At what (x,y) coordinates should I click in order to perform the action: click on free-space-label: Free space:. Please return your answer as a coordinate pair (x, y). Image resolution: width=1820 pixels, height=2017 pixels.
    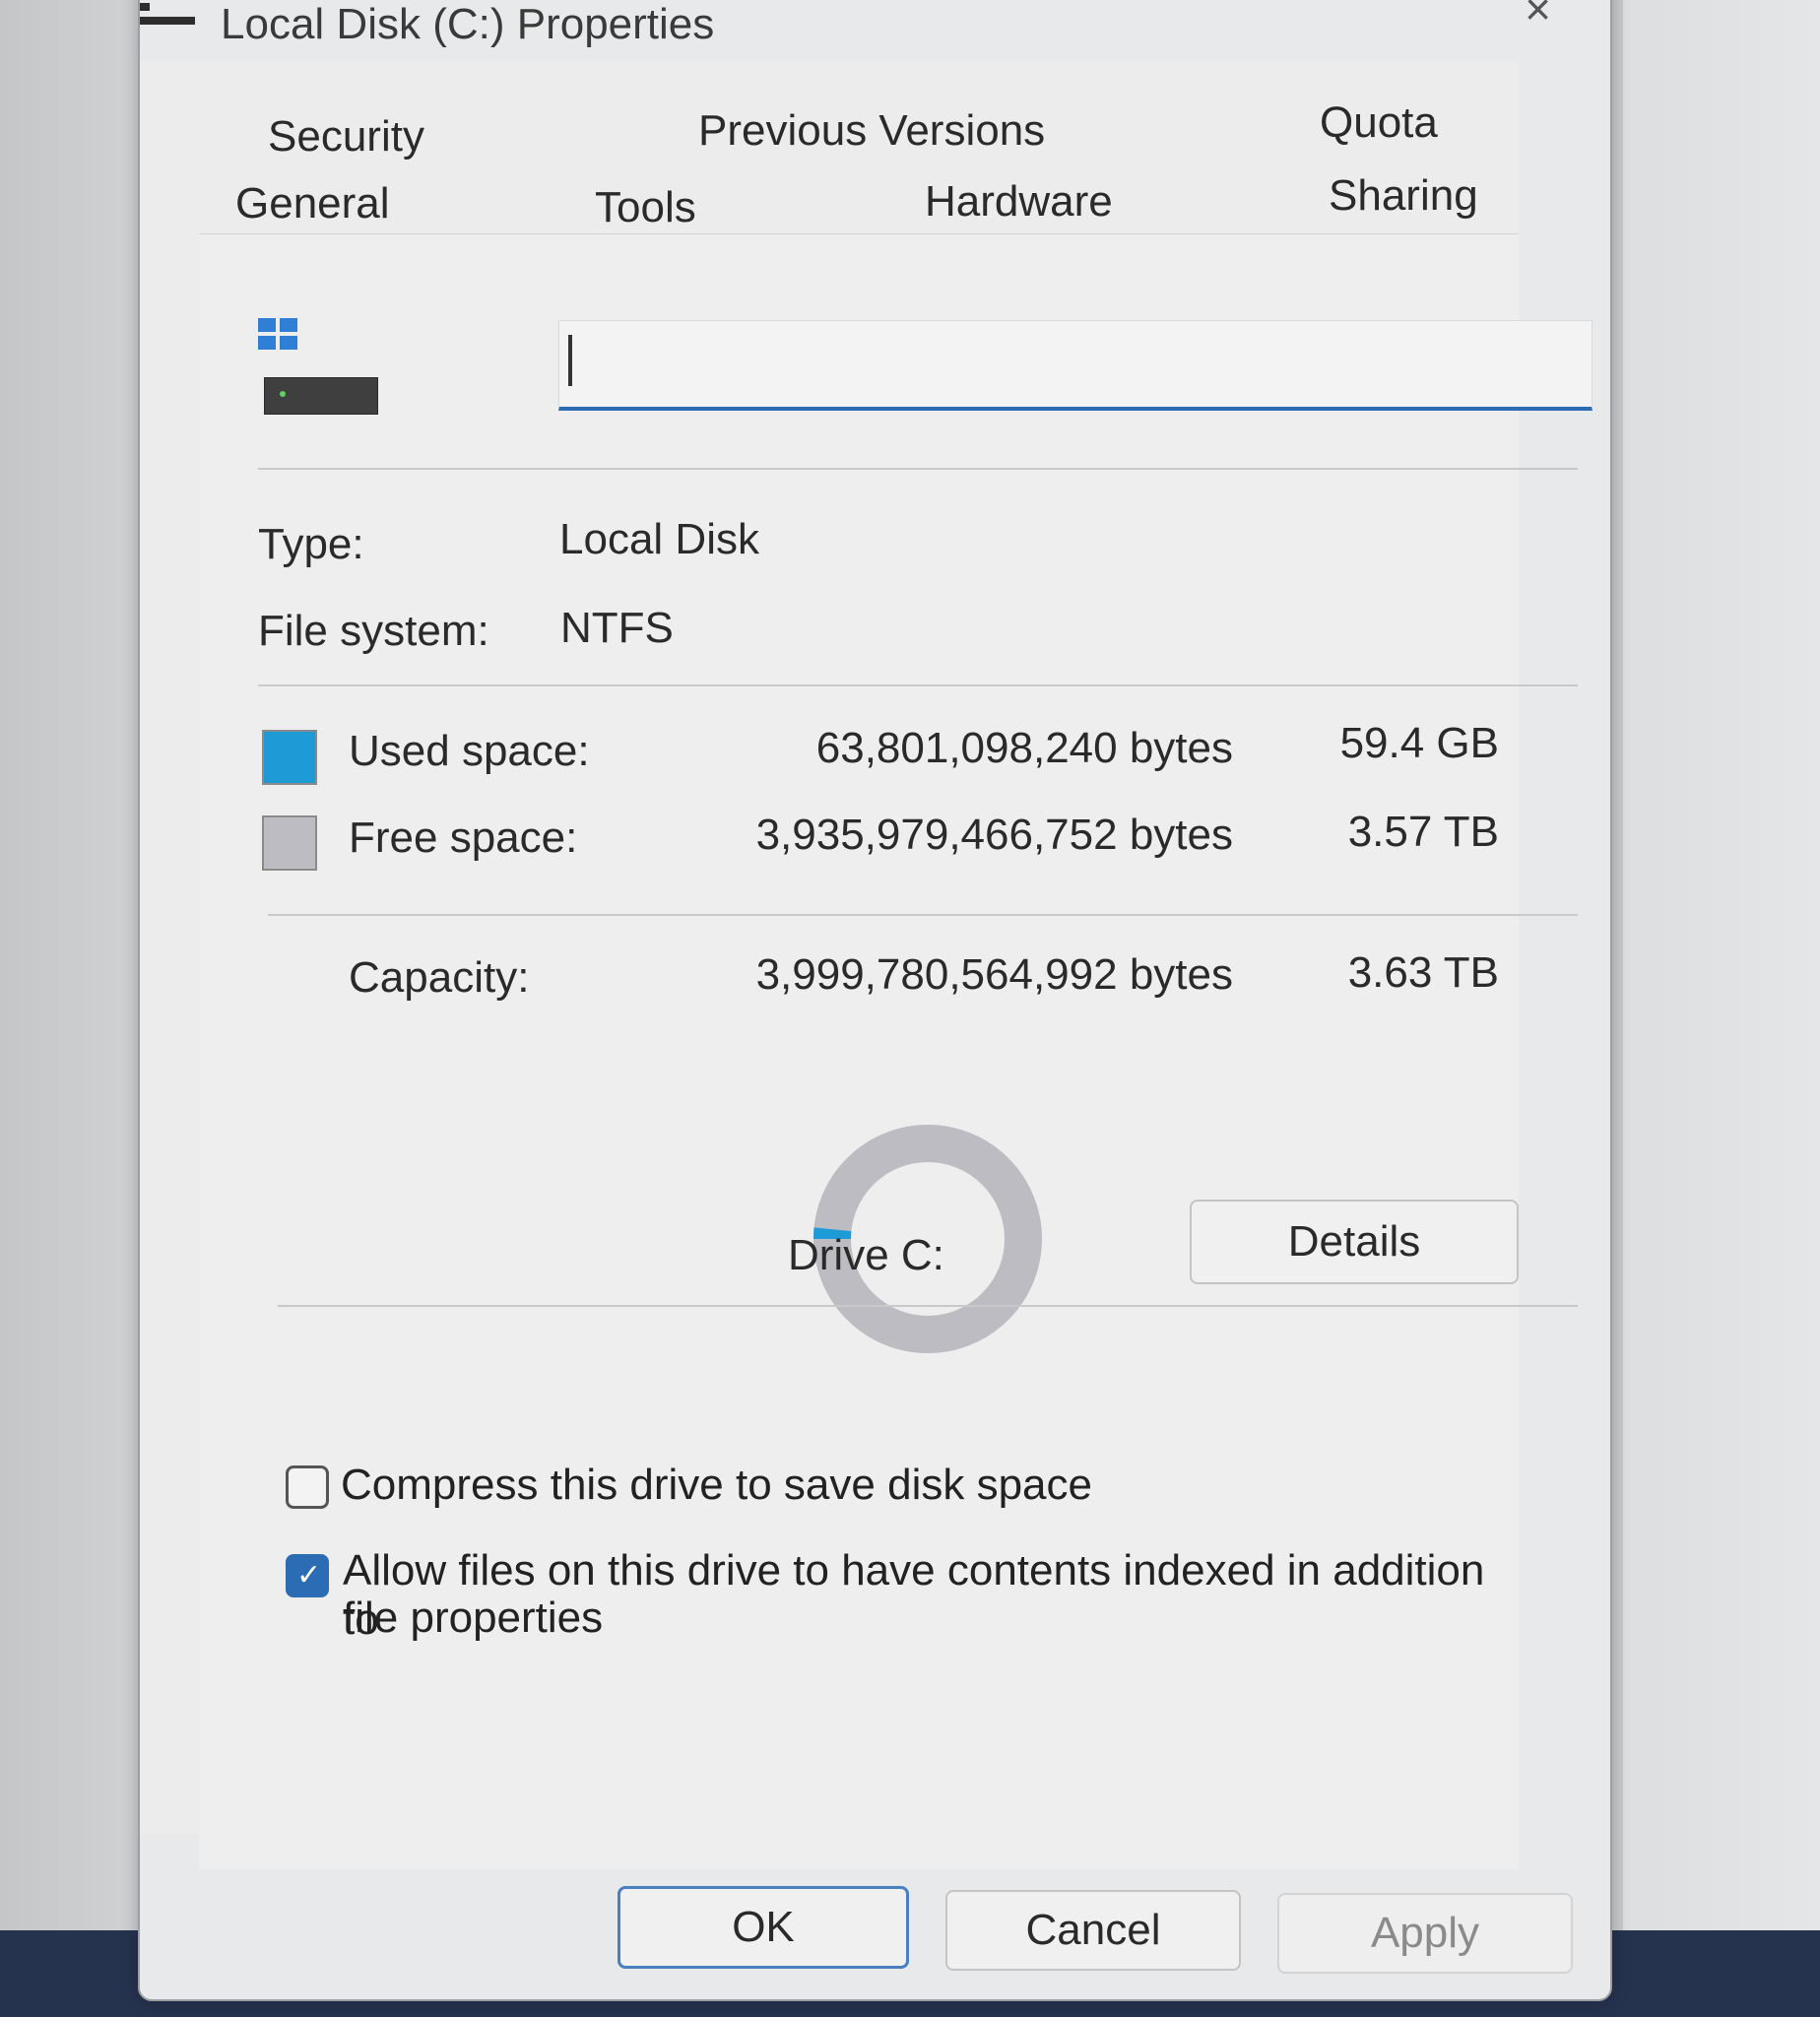
    Looking at the image, I should click on (463, 837).